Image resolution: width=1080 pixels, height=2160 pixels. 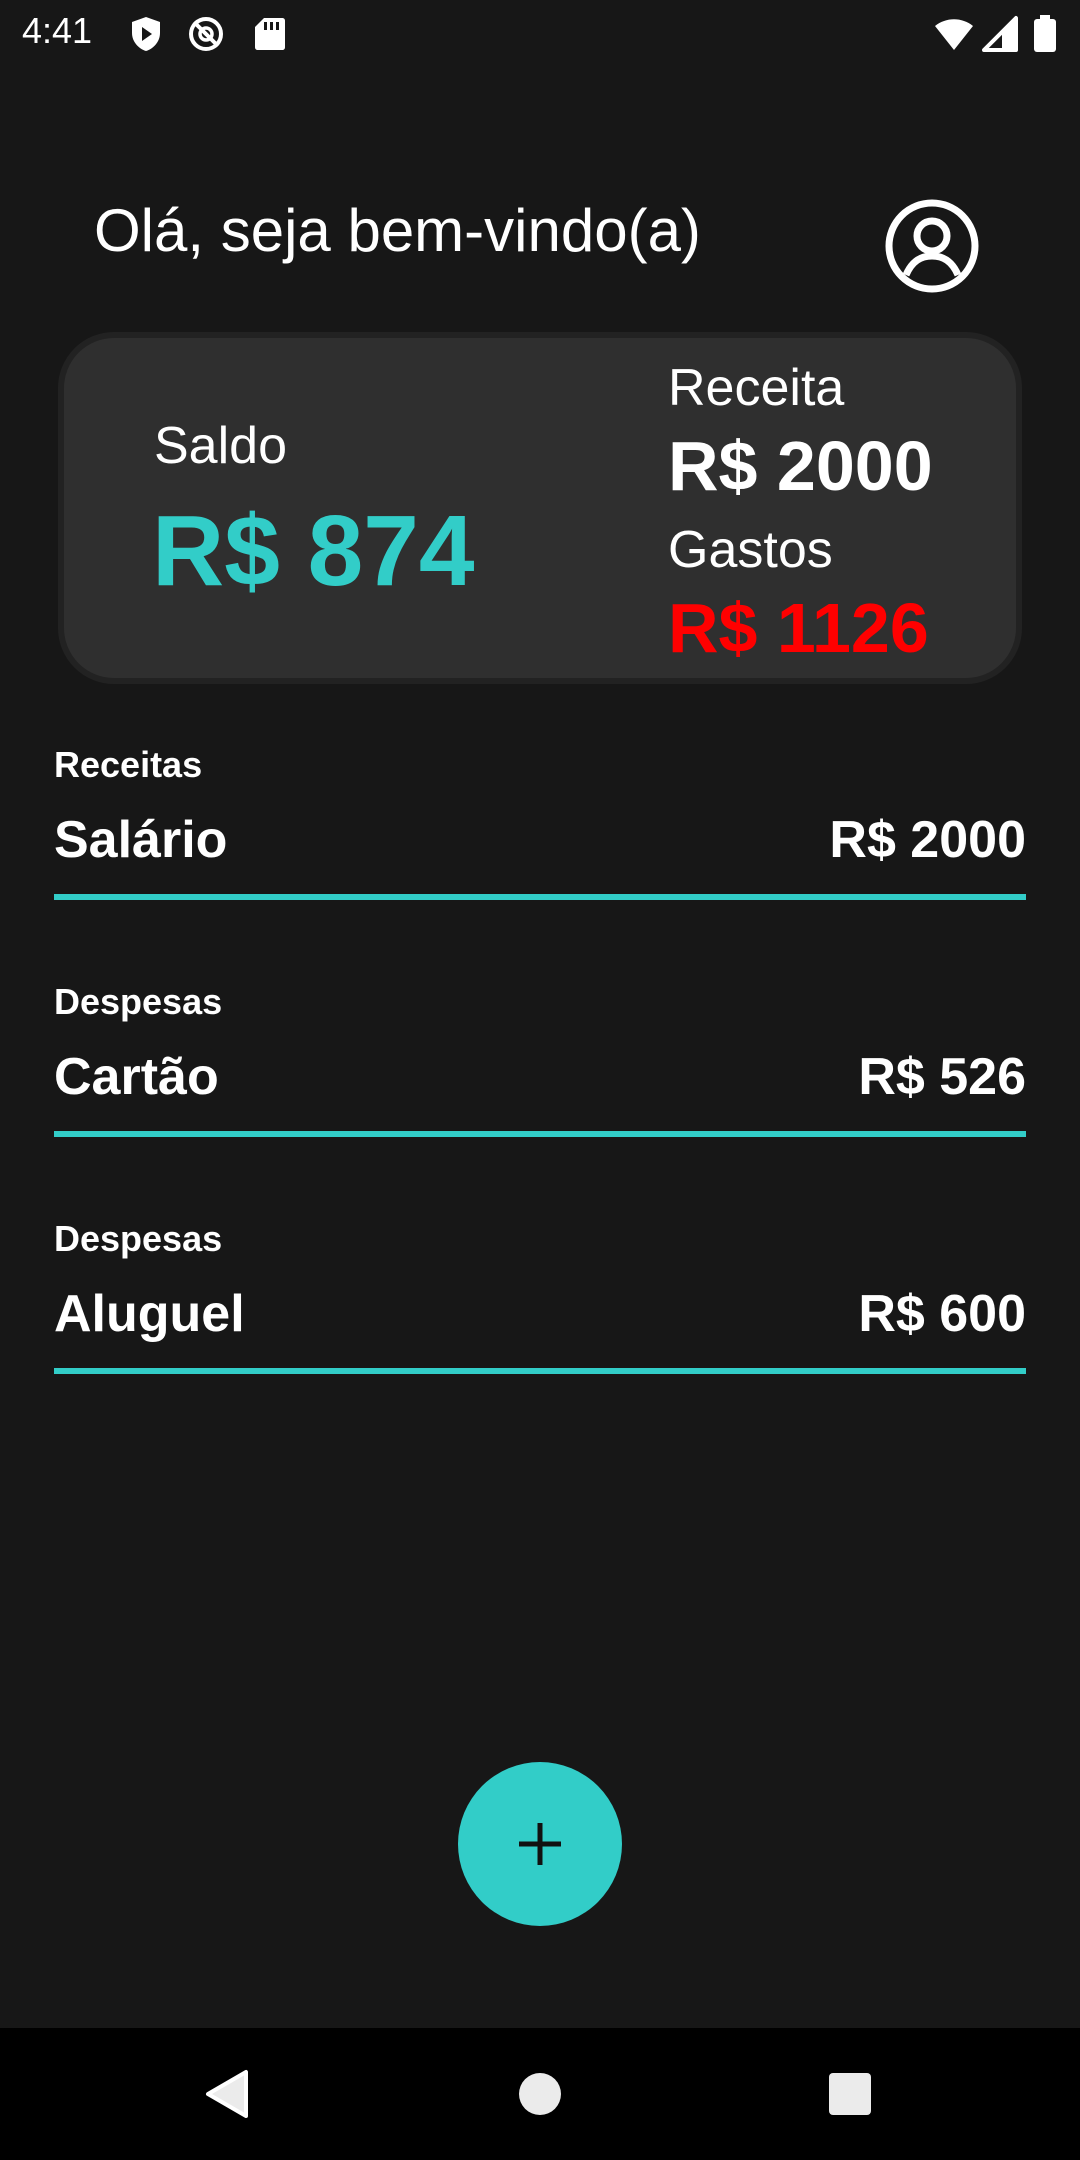 What do you see at coordinates (942, 1077) in the screenshot?
I see `transaction-amount: R$ 526` at bounding box center [942, 1077].